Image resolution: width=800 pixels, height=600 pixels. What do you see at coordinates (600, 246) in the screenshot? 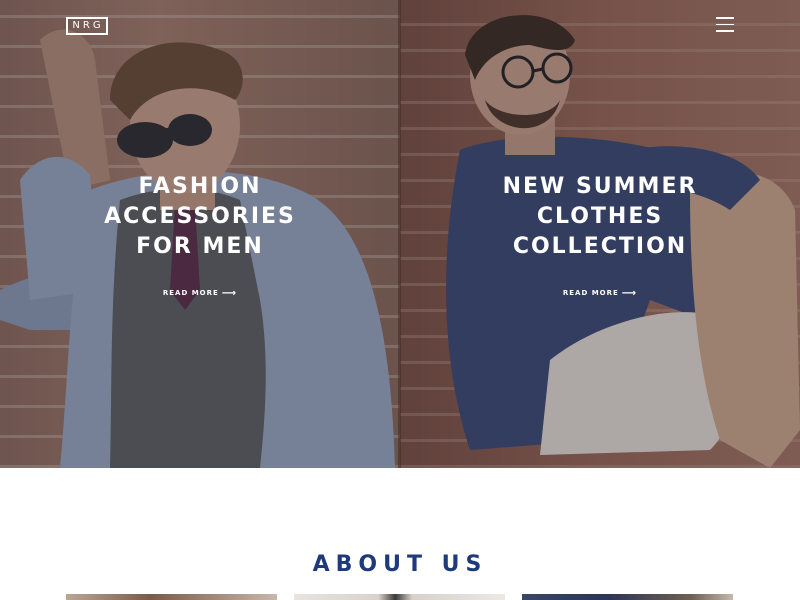
I see `hero-title-line: COLLECTION` at bounding box center [600, 246].